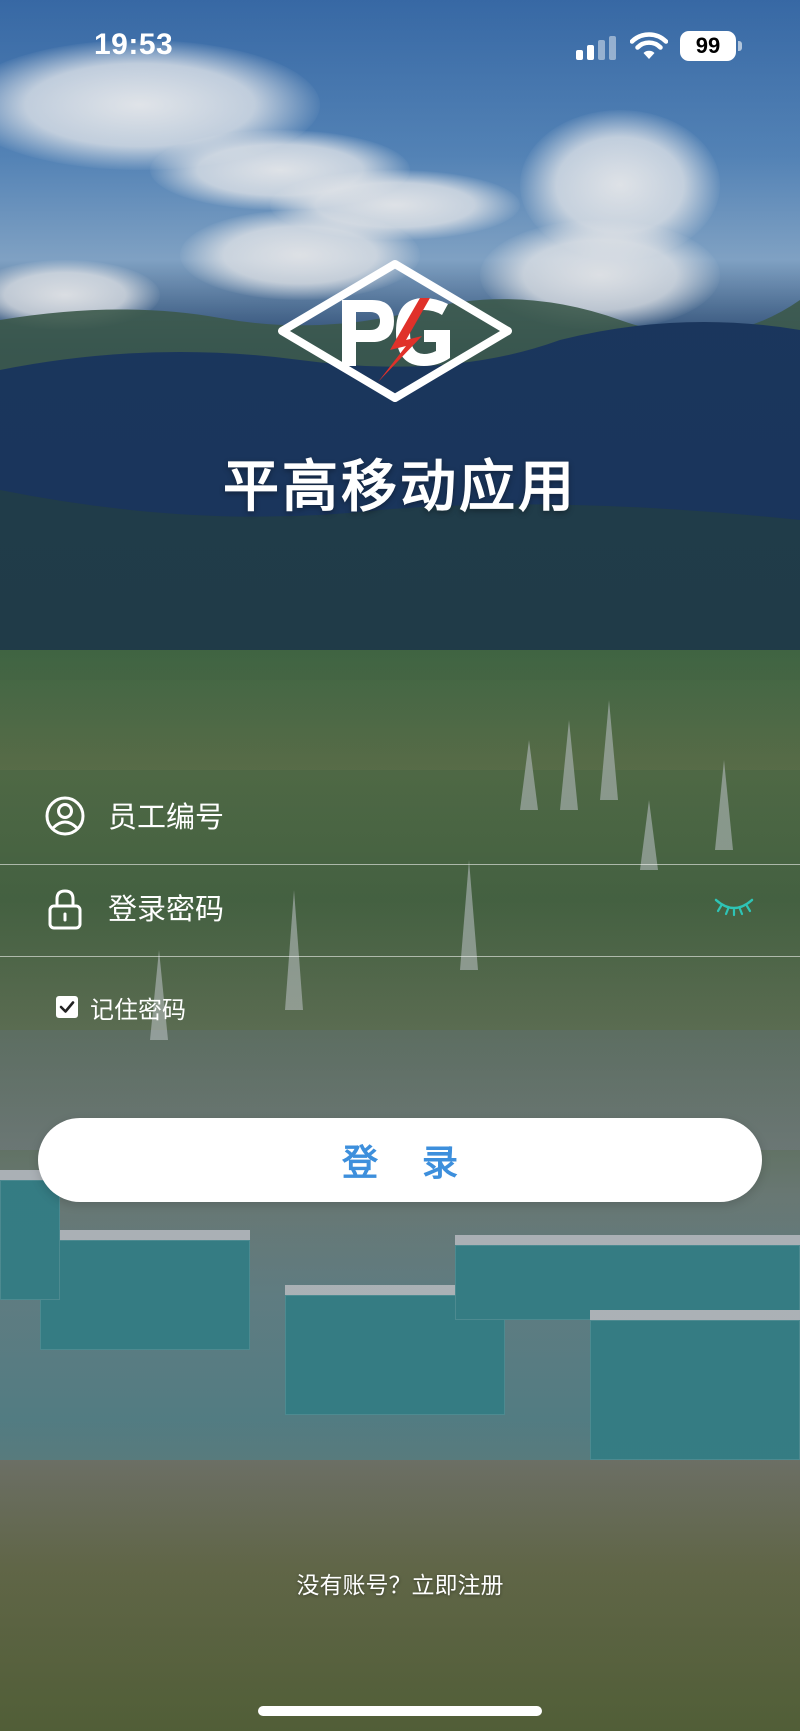 Image resolution: width=800 pixels, height=1731 pixels. What do you see at coordinates (400, 487) in the screenshot?
I see `app-title: 平高移动应用` at bounding box center [400, 487].